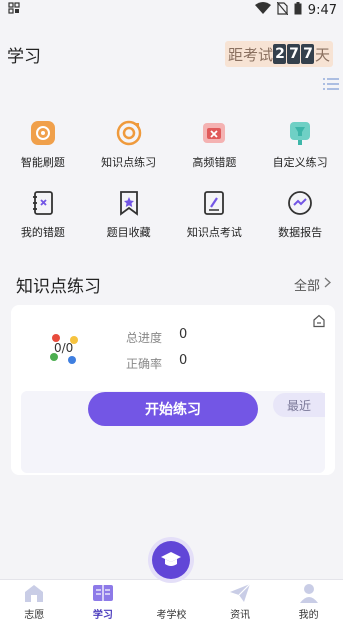 The width and height of the screenshot is (343, 625). I want to click on news-icon, so click(240, 593).